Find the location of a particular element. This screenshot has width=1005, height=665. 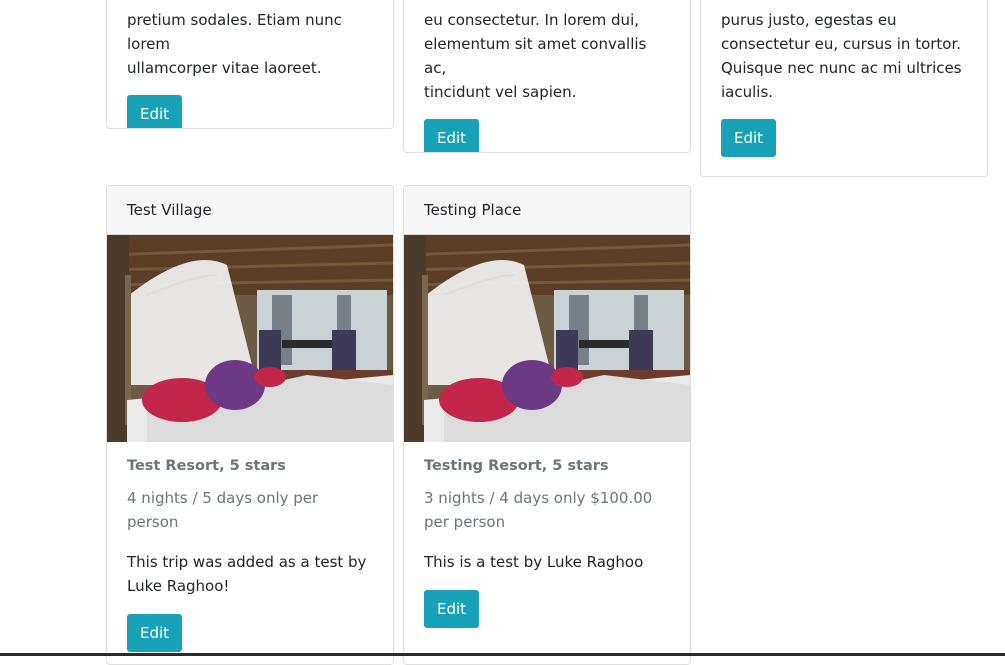

card-text-line: pretium sodales. Etiam nunc lorem is located at coordinates (234, 32).